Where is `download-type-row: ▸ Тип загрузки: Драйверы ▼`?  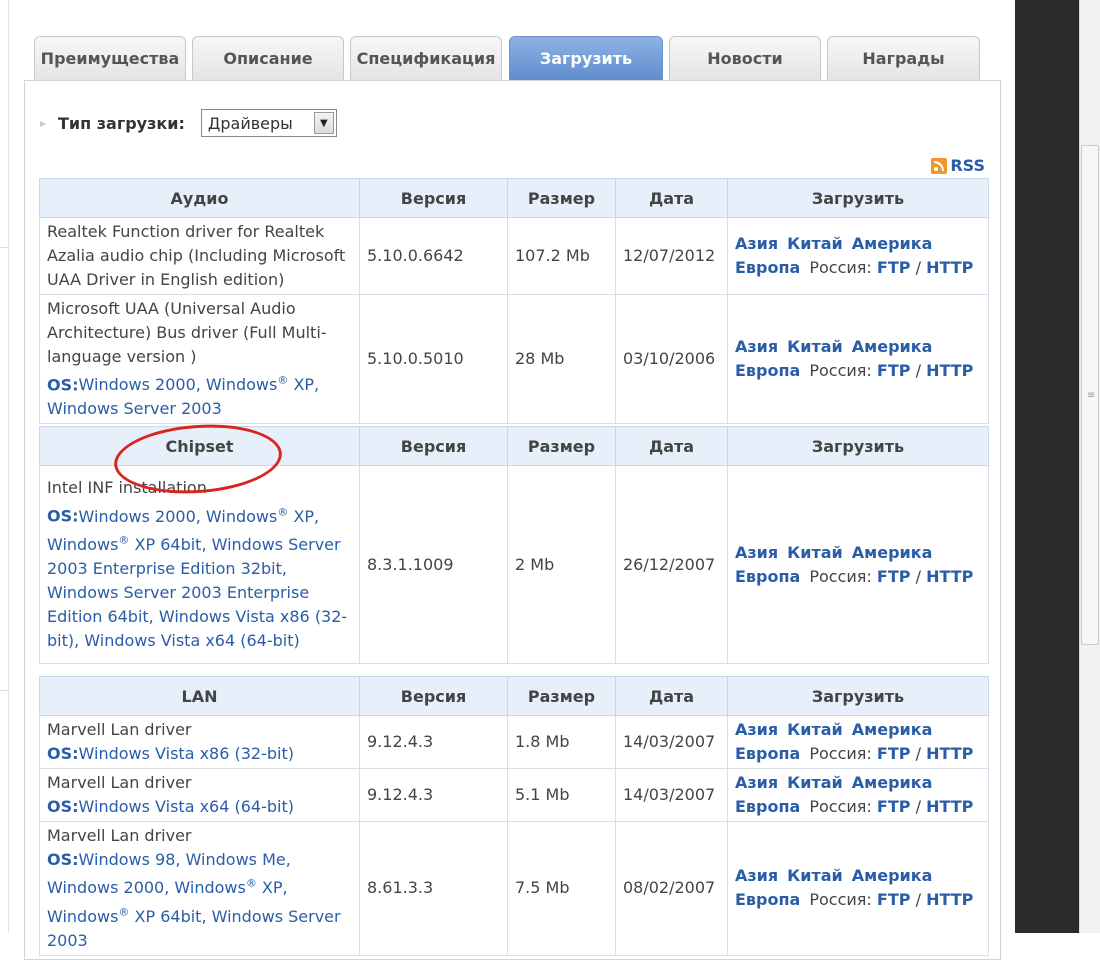
download-type-row: ▸ Тип загрузки: Драйверы ▼ is located at coordinates (188, 123).